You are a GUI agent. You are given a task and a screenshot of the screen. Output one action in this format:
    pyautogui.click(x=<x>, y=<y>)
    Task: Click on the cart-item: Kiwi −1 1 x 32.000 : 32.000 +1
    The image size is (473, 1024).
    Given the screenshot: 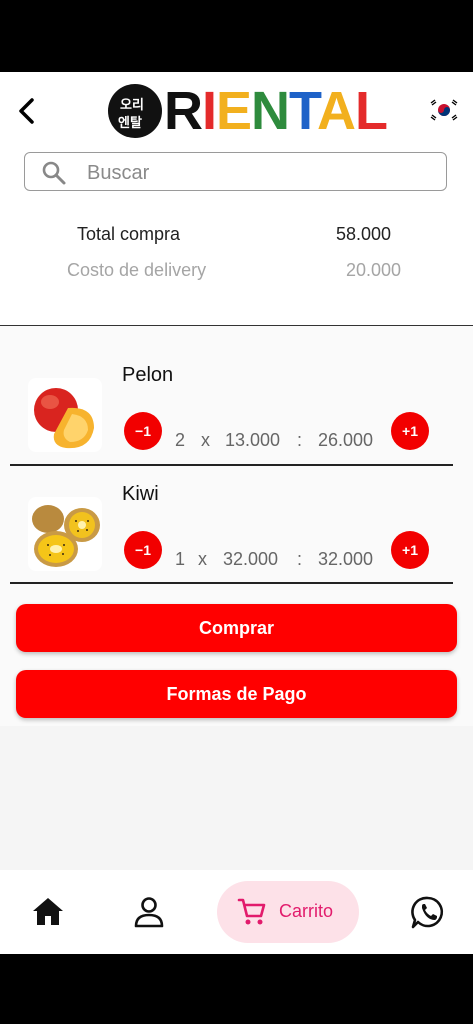 What is the action you would take?
    pyautogui.click(x=236, y=523)
    